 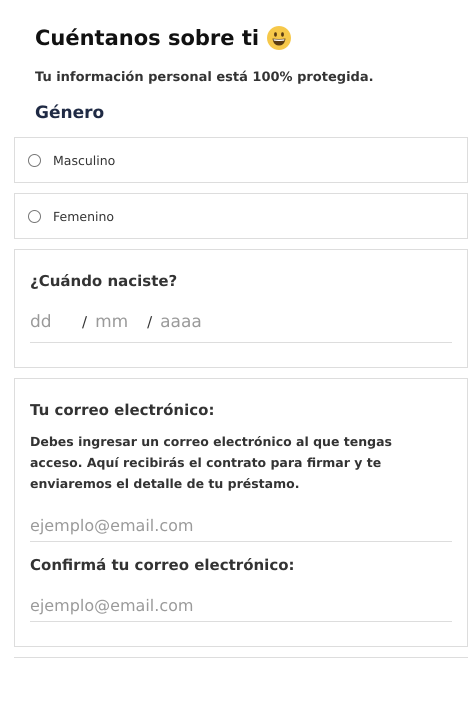 I want to click on date-input: aaaa, so click(x=195, y=322).